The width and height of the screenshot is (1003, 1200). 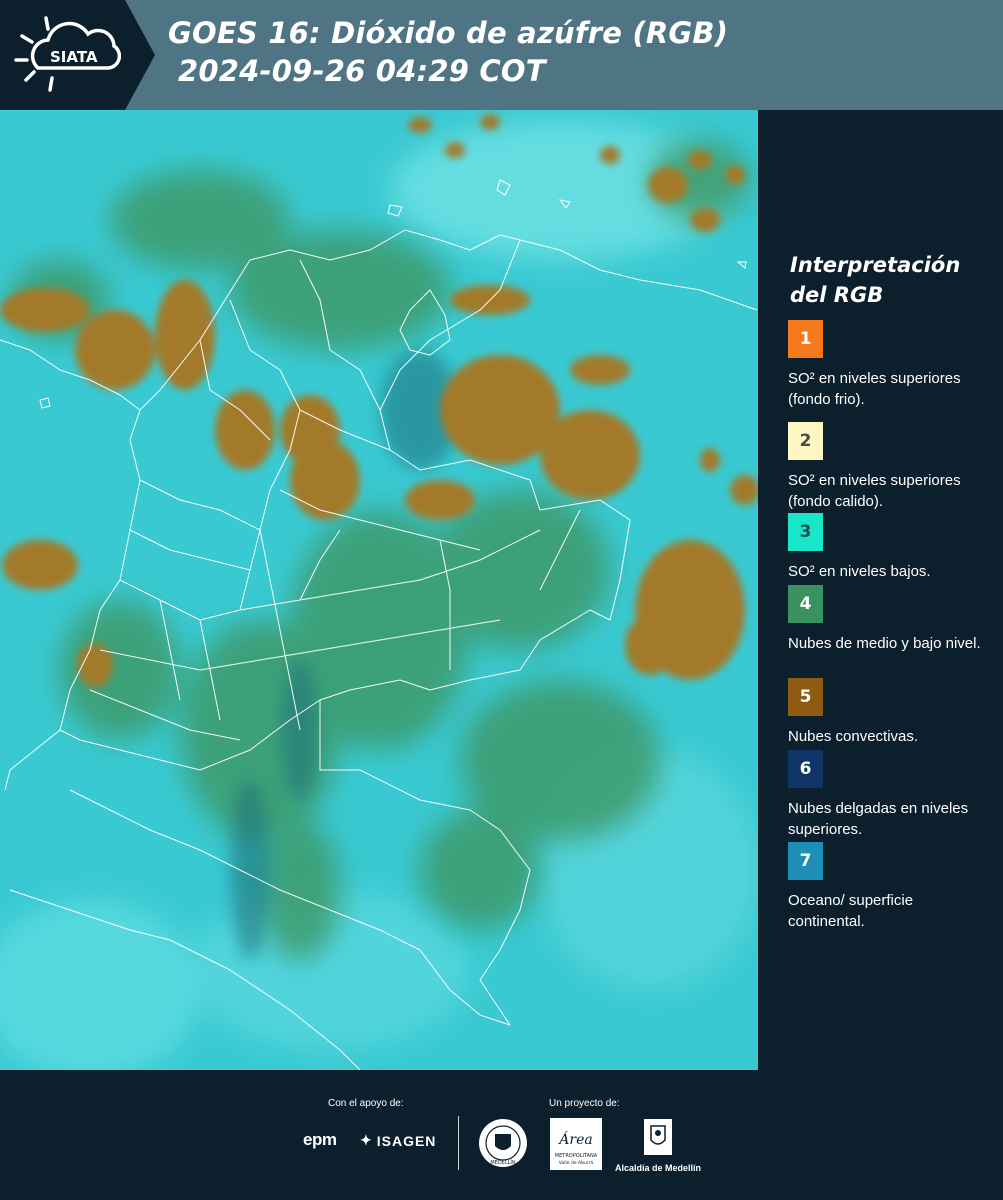 What do you see at coordinates (805, 441) in the screenshot?
I see `legend-swatch: 2` at bounding box center [805, 441].